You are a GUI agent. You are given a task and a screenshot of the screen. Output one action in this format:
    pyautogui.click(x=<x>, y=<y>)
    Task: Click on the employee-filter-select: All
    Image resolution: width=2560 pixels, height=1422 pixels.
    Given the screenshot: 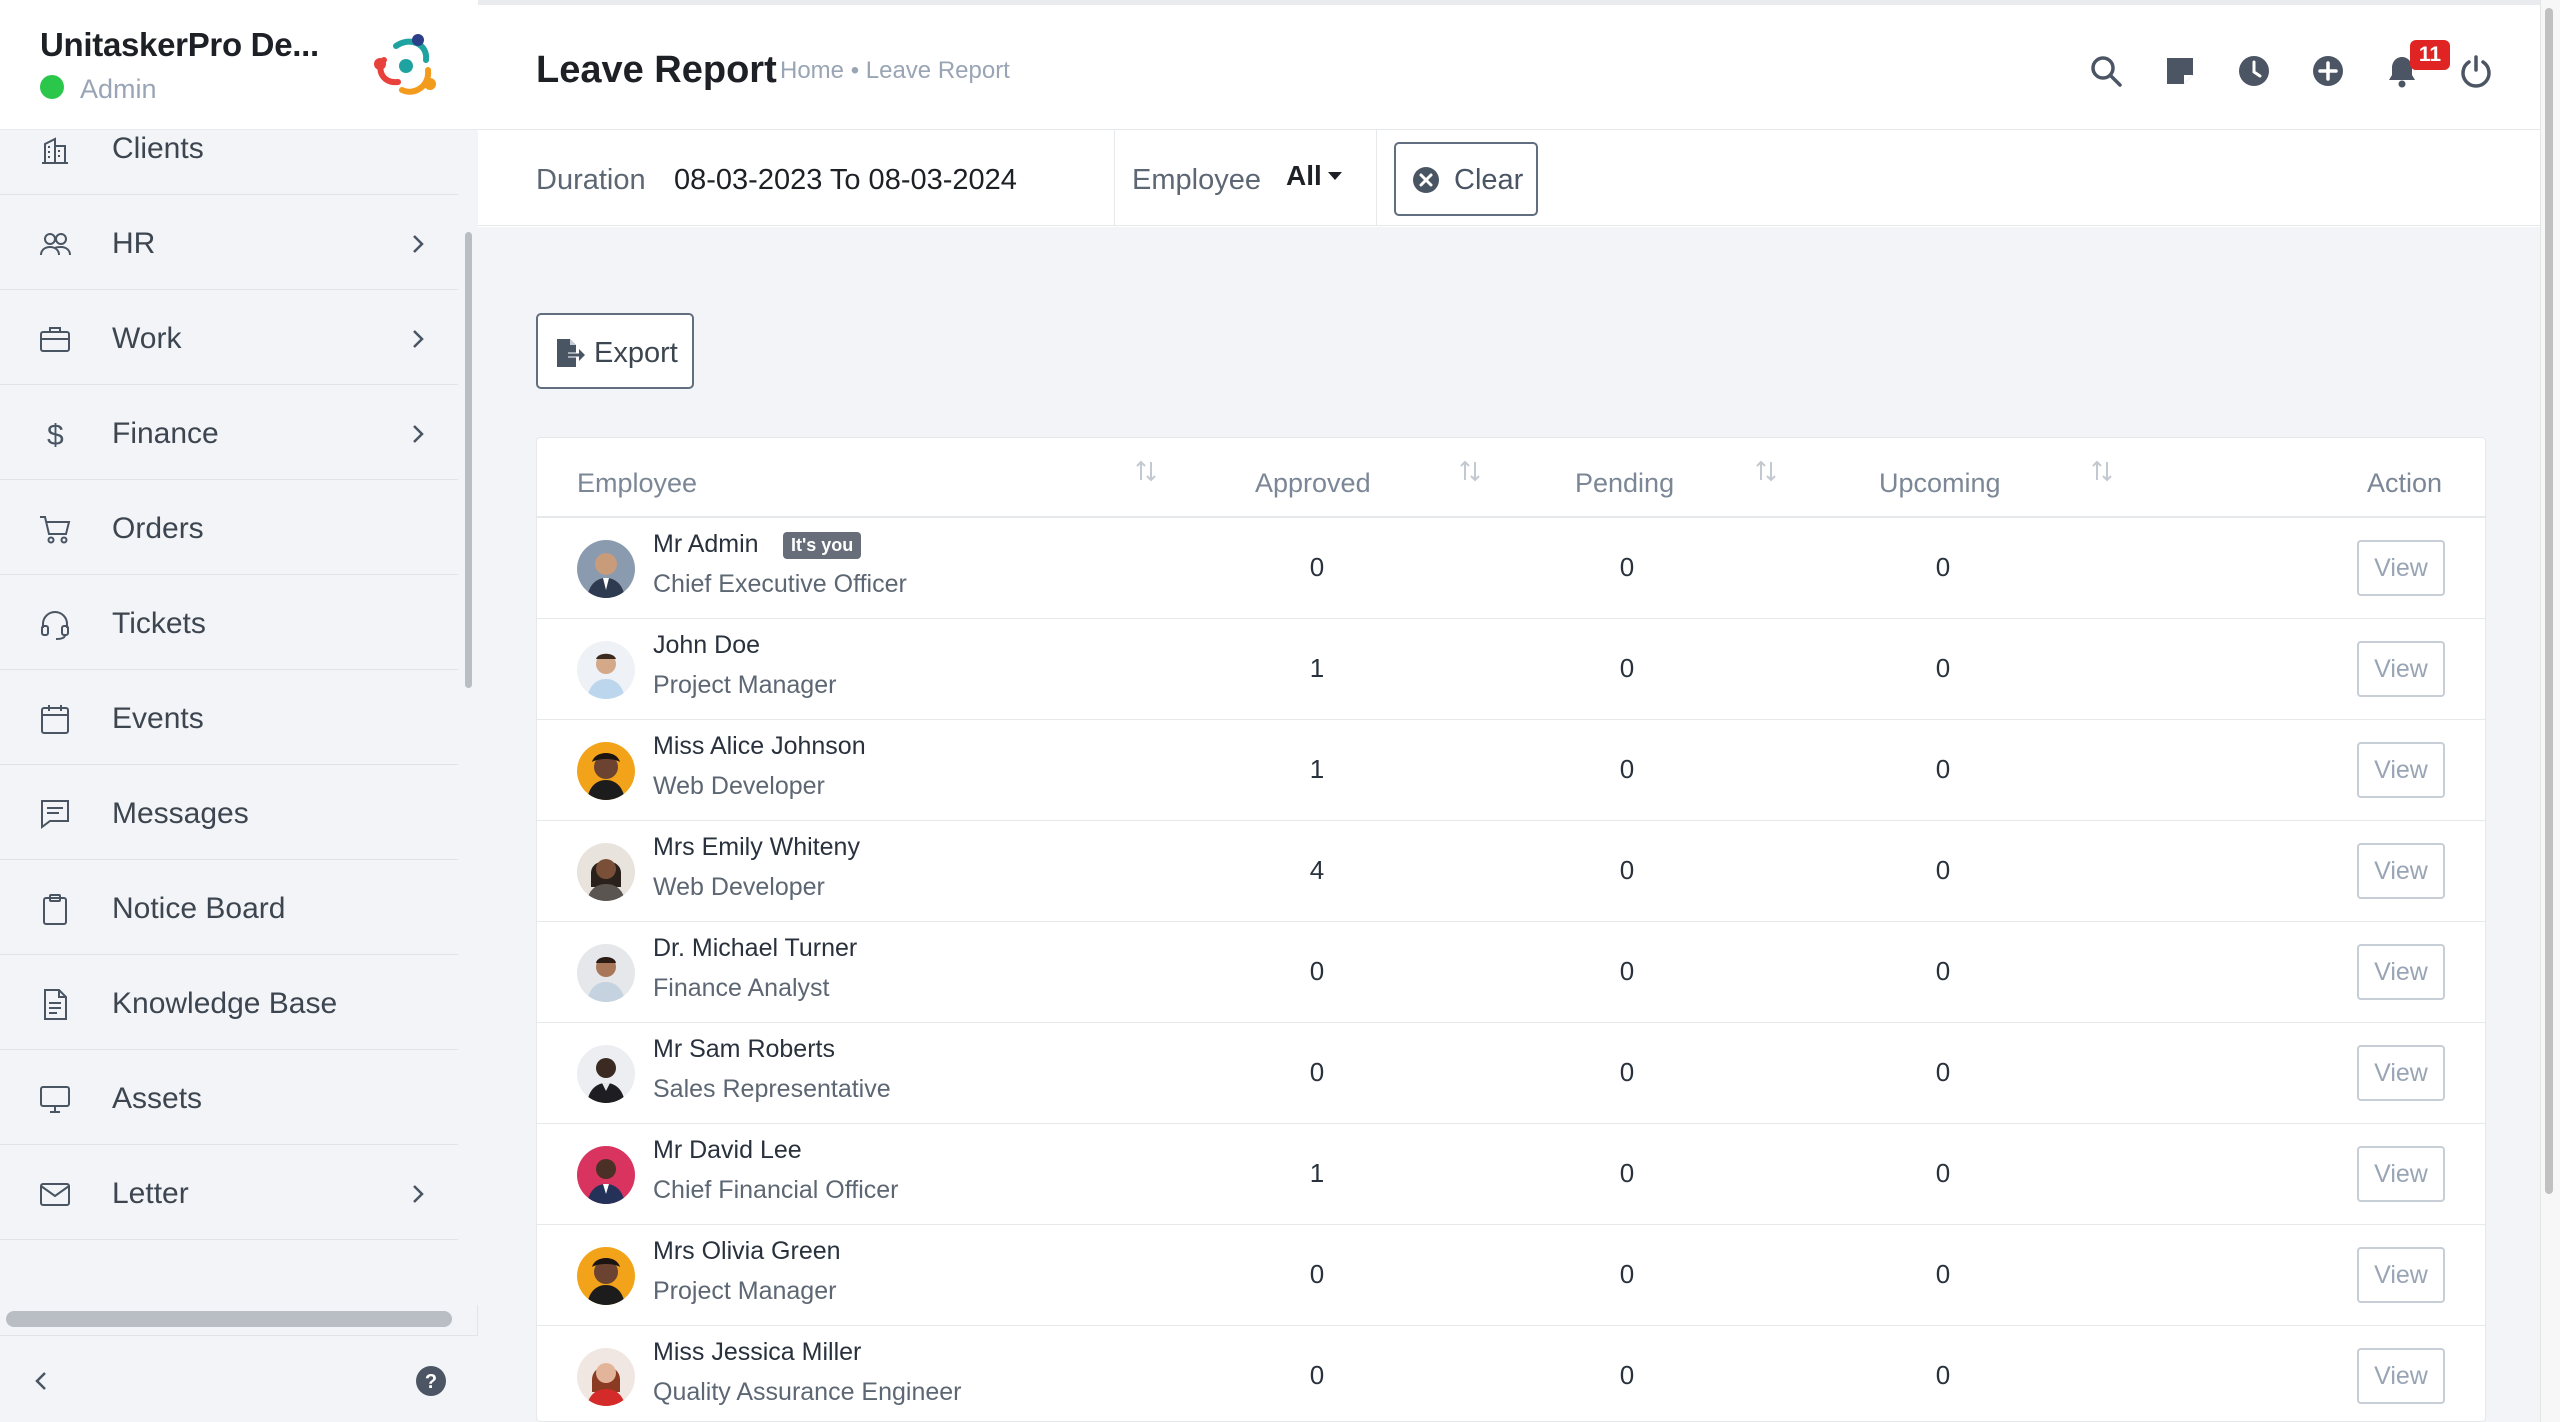 What is the action you would take?
    pyautogui.click(x=1314, y=176)
    